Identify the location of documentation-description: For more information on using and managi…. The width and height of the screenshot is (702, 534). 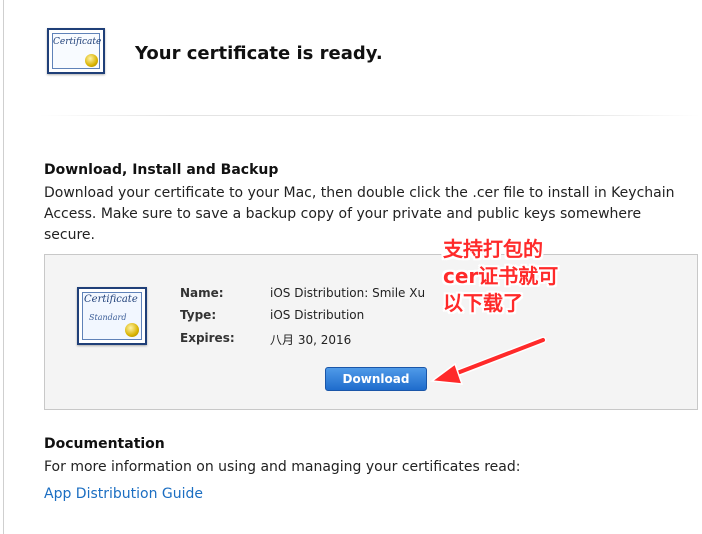
(282, 467).